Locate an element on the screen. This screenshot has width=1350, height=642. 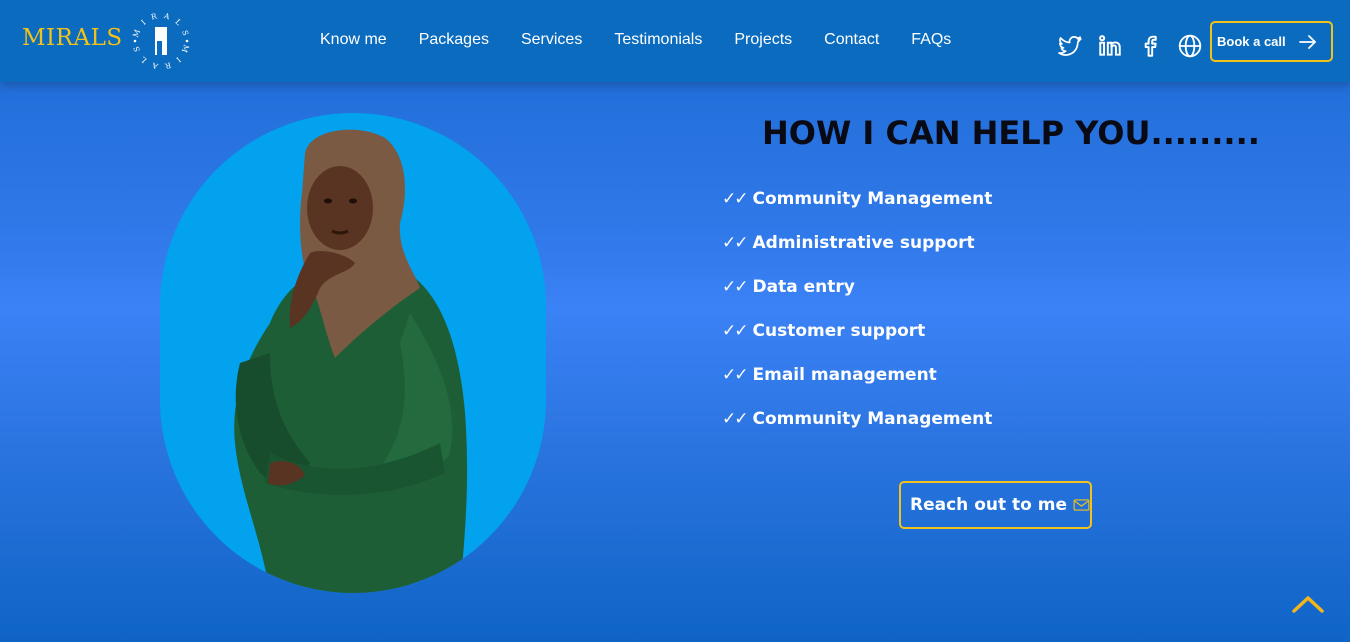
nav-know-me: Know me is located at coordinates (353, 40).